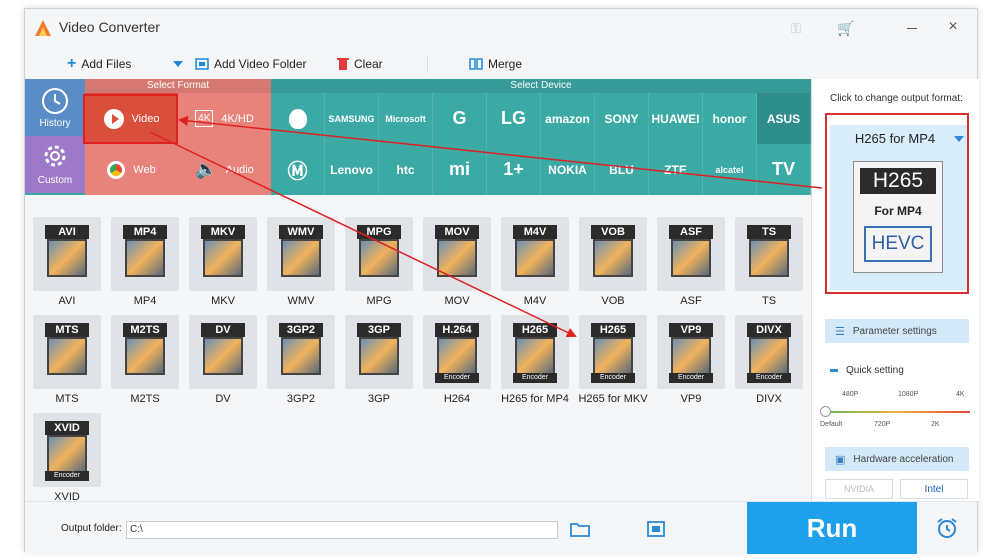 The height and width of the screenshot is (560, 1000). I want to click on format-tile: MPG MPG, so click(379, 262).